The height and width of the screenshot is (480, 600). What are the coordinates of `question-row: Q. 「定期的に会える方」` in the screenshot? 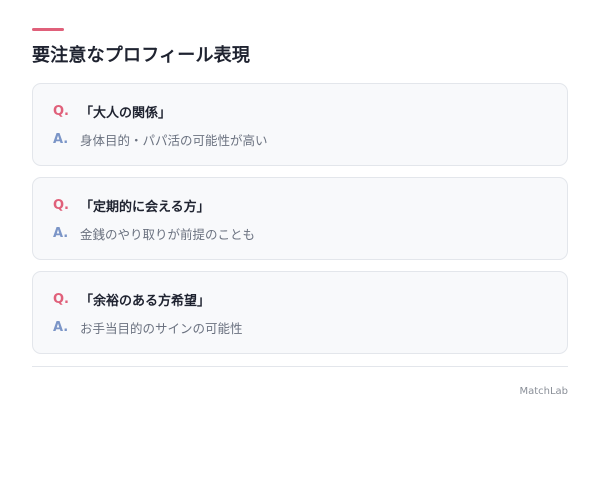 It's located at (131, 205).